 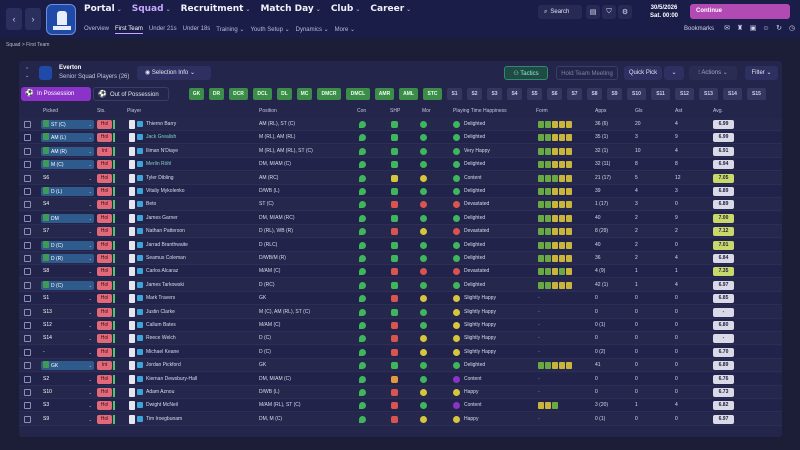 I want to click on player-name-link: Michael Keane, so click(x=201, y=352).